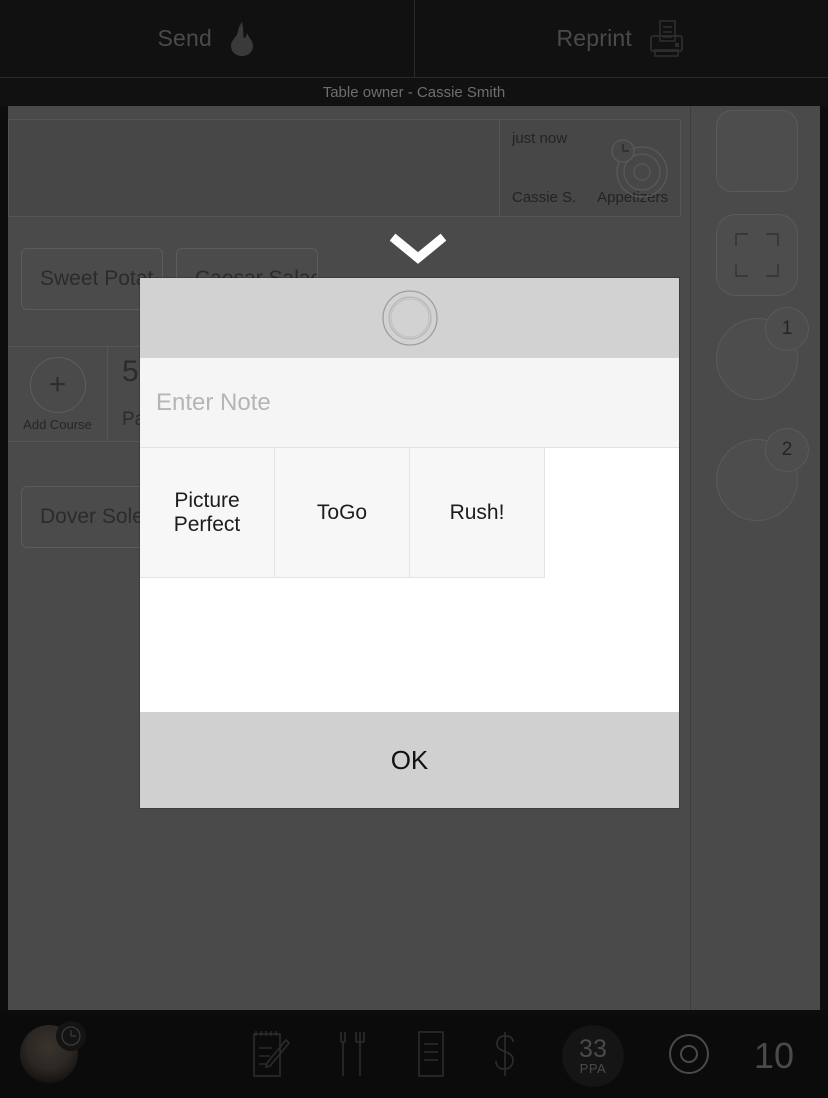 This screenshot has height=1098, width=828. Describe the element at coordinates (213, 403) in the screenshot. I see `note-input: Enter Note` at that location.